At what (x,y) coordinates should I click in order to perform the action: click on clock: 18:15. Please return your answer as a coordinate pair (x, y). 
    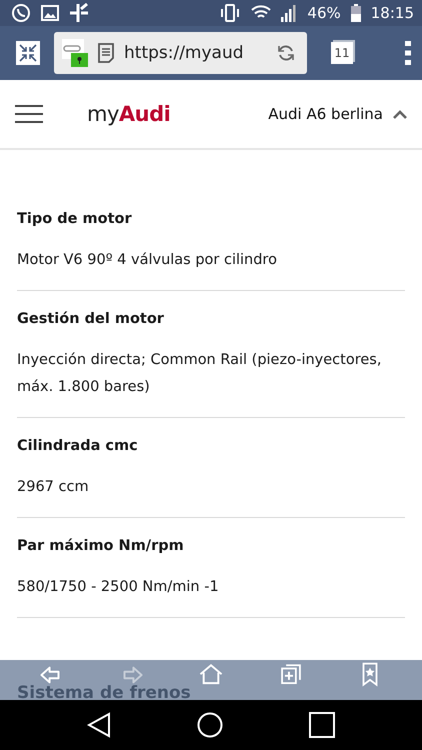
    Looking at the image, I should click on (392, 13).